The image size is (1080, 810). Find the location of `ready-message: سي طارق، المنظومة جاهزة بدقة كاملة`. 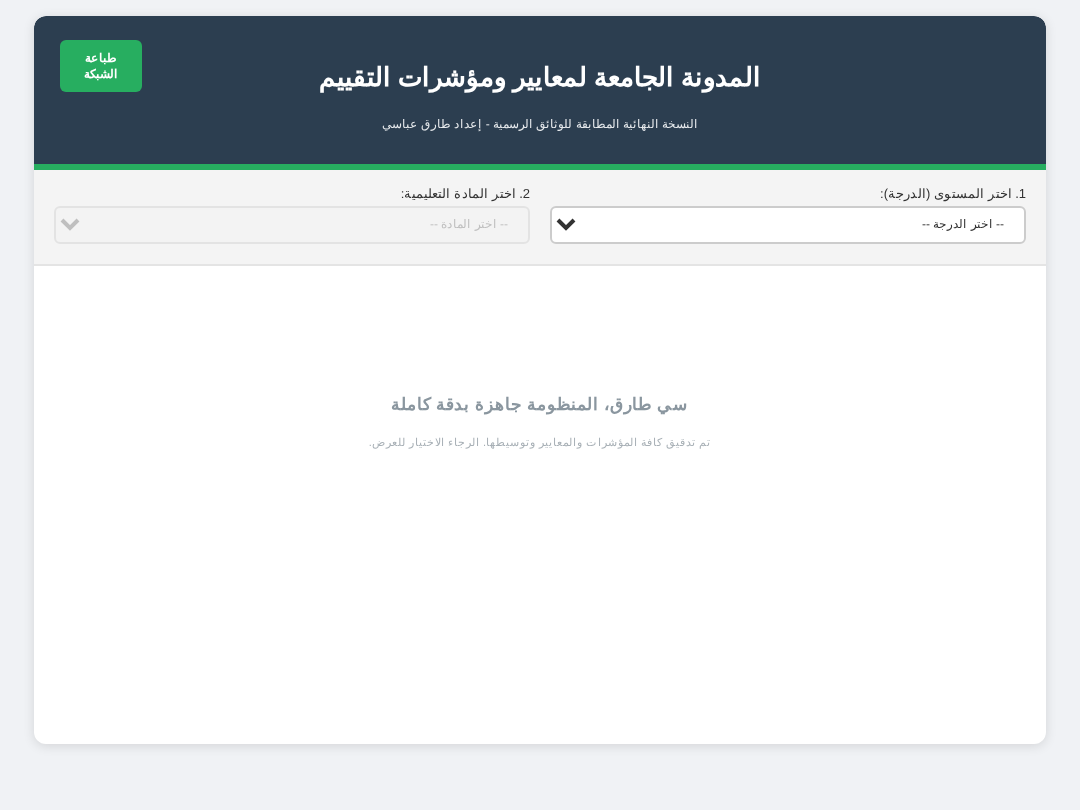

ready-message: سي طارق، المنظومة جاهزة بدقة كاملة is located at coordinates (540, 404).